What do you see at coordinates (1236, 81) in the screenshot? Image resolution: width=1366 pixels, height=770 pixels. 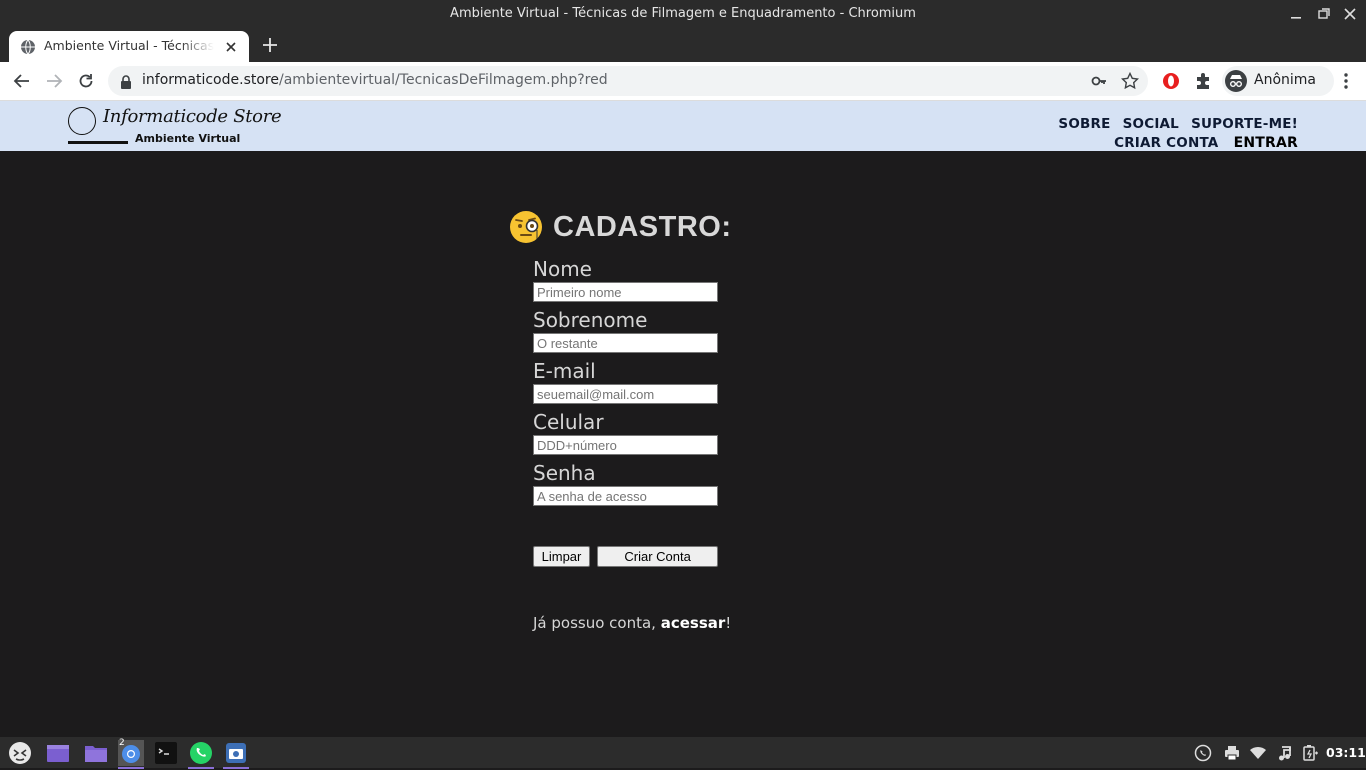 I see `incognito-icon` at bounding box center [1236, 81].